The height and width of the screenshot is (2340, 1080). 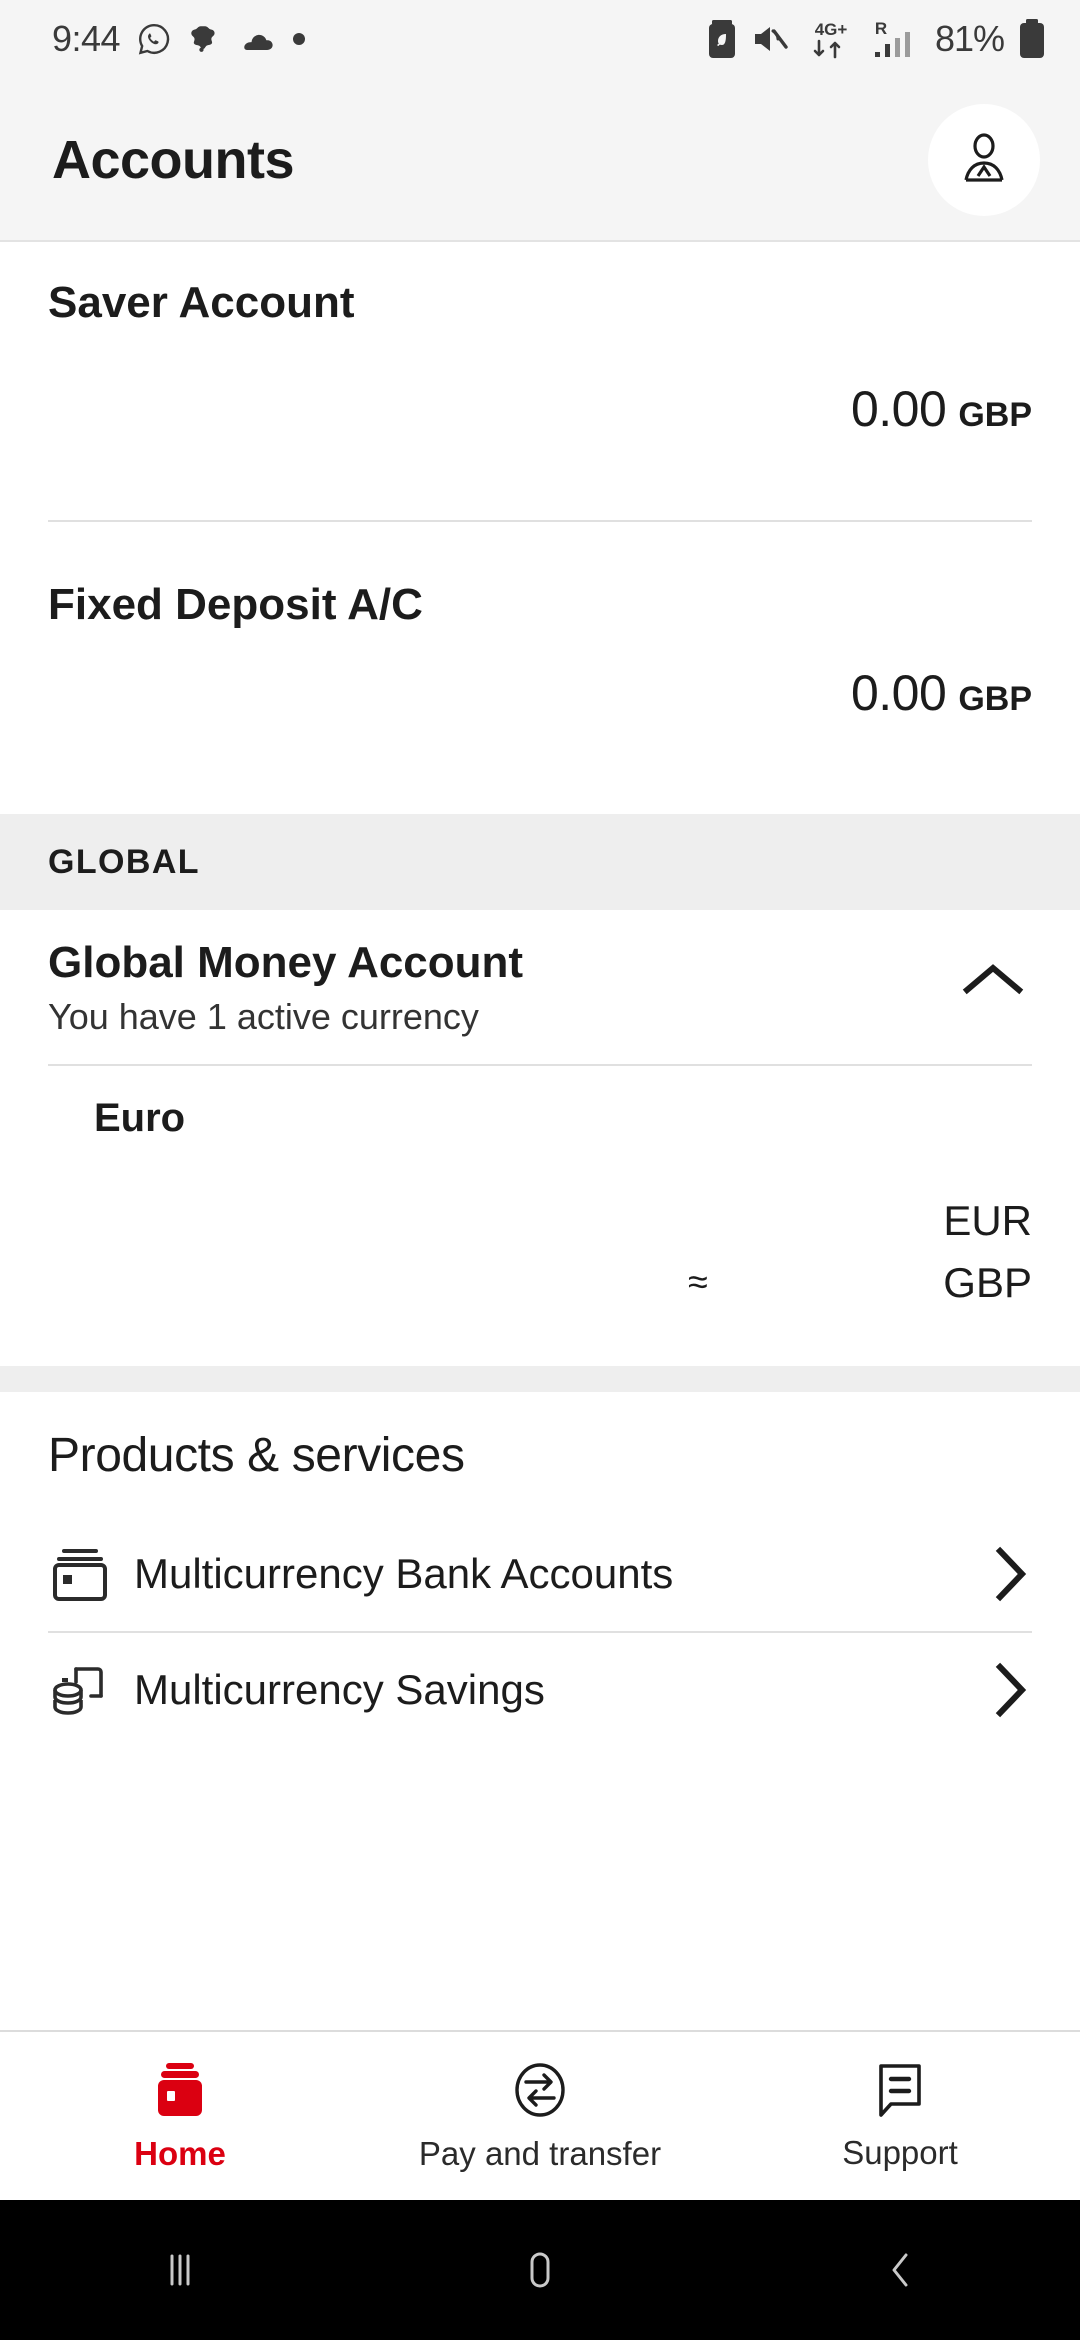 I want to click on status-bar-right: 4G+ R 81%, so click(x=876, y=39).